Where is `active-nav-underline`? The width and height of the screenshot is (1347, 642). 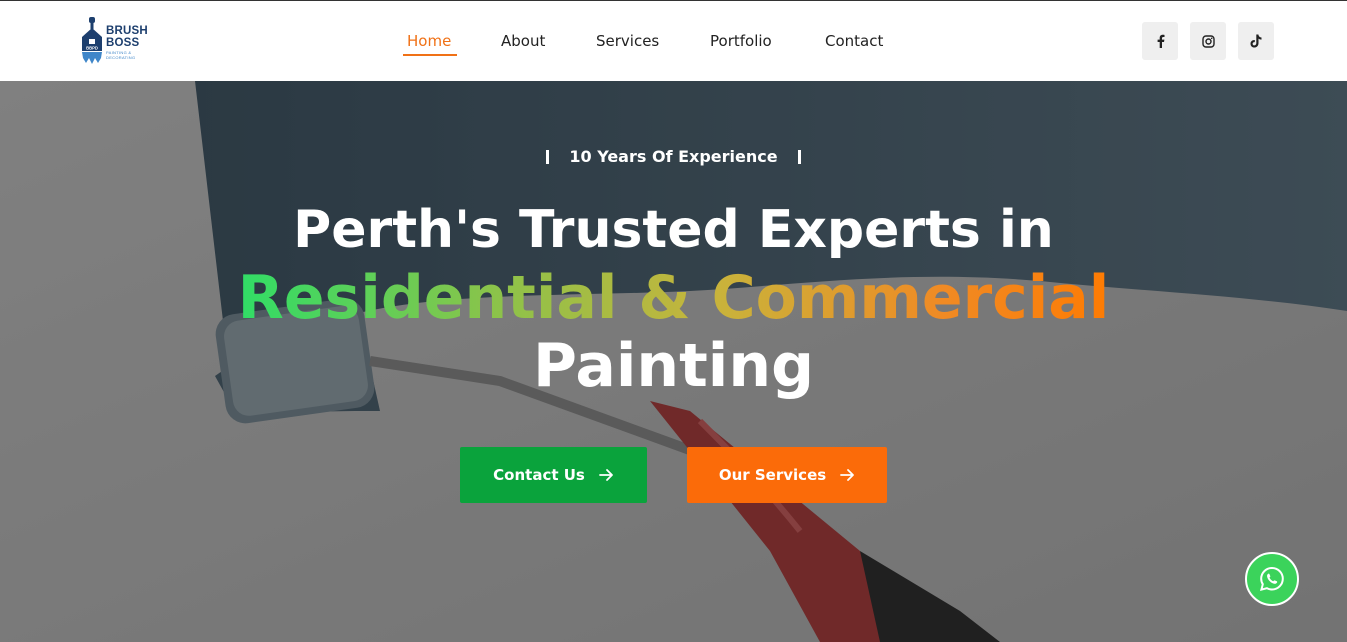 active-nav-underline is located at coordinates (430, 55).